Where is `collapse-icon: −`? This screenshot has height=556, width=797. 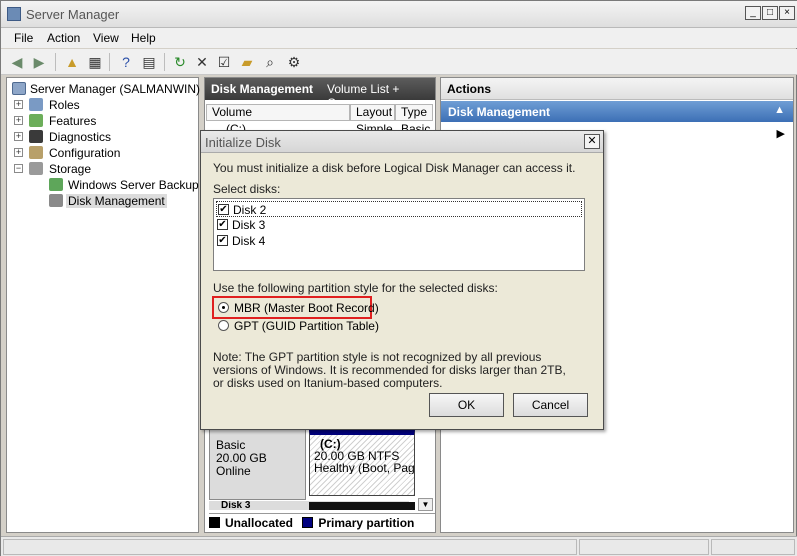 collapse-icon: − is located at coordinates (18, 168).